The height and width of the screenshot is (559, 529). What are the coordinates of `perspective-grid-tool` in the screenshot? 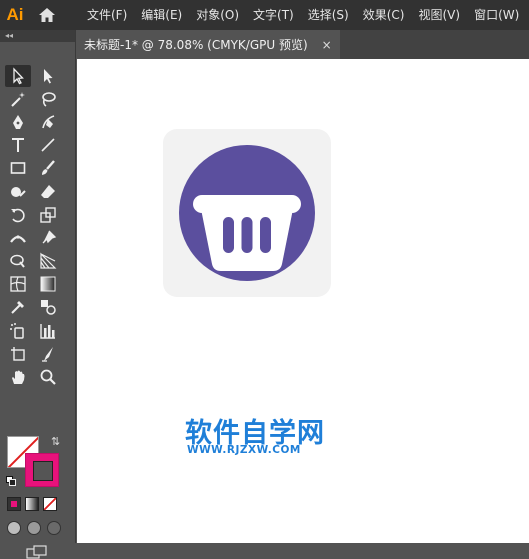 It's located at (48, 261).